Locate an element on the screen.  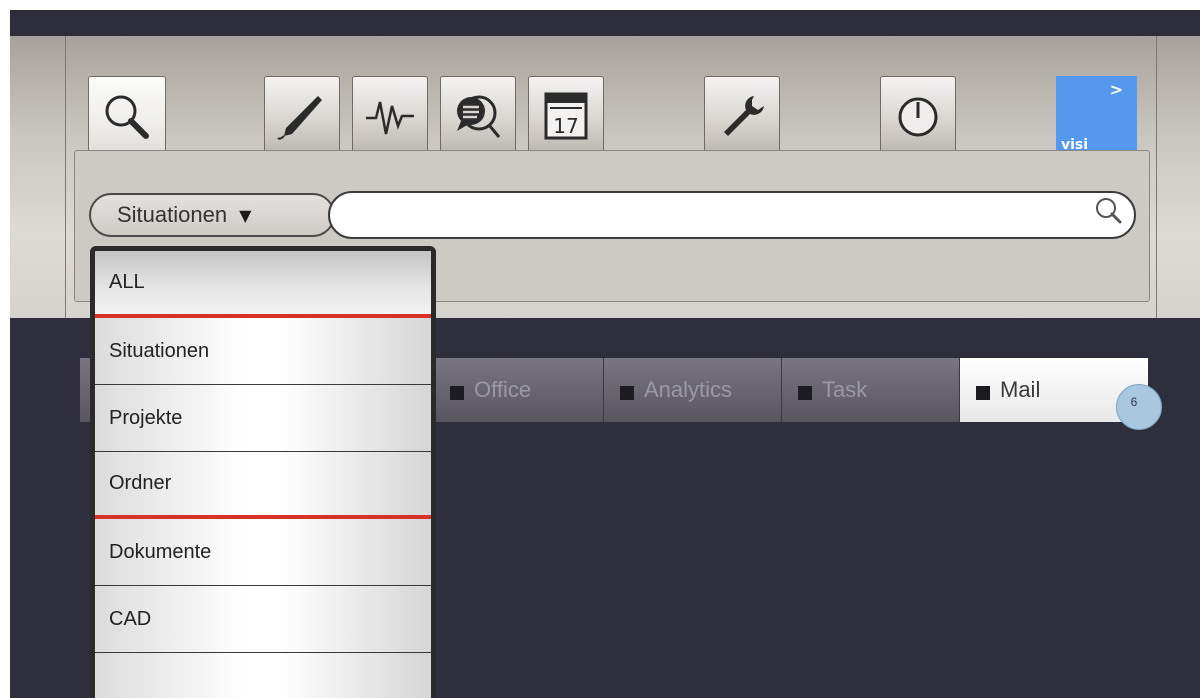
visi-arrow: > is located at coordinates (1116, 89).